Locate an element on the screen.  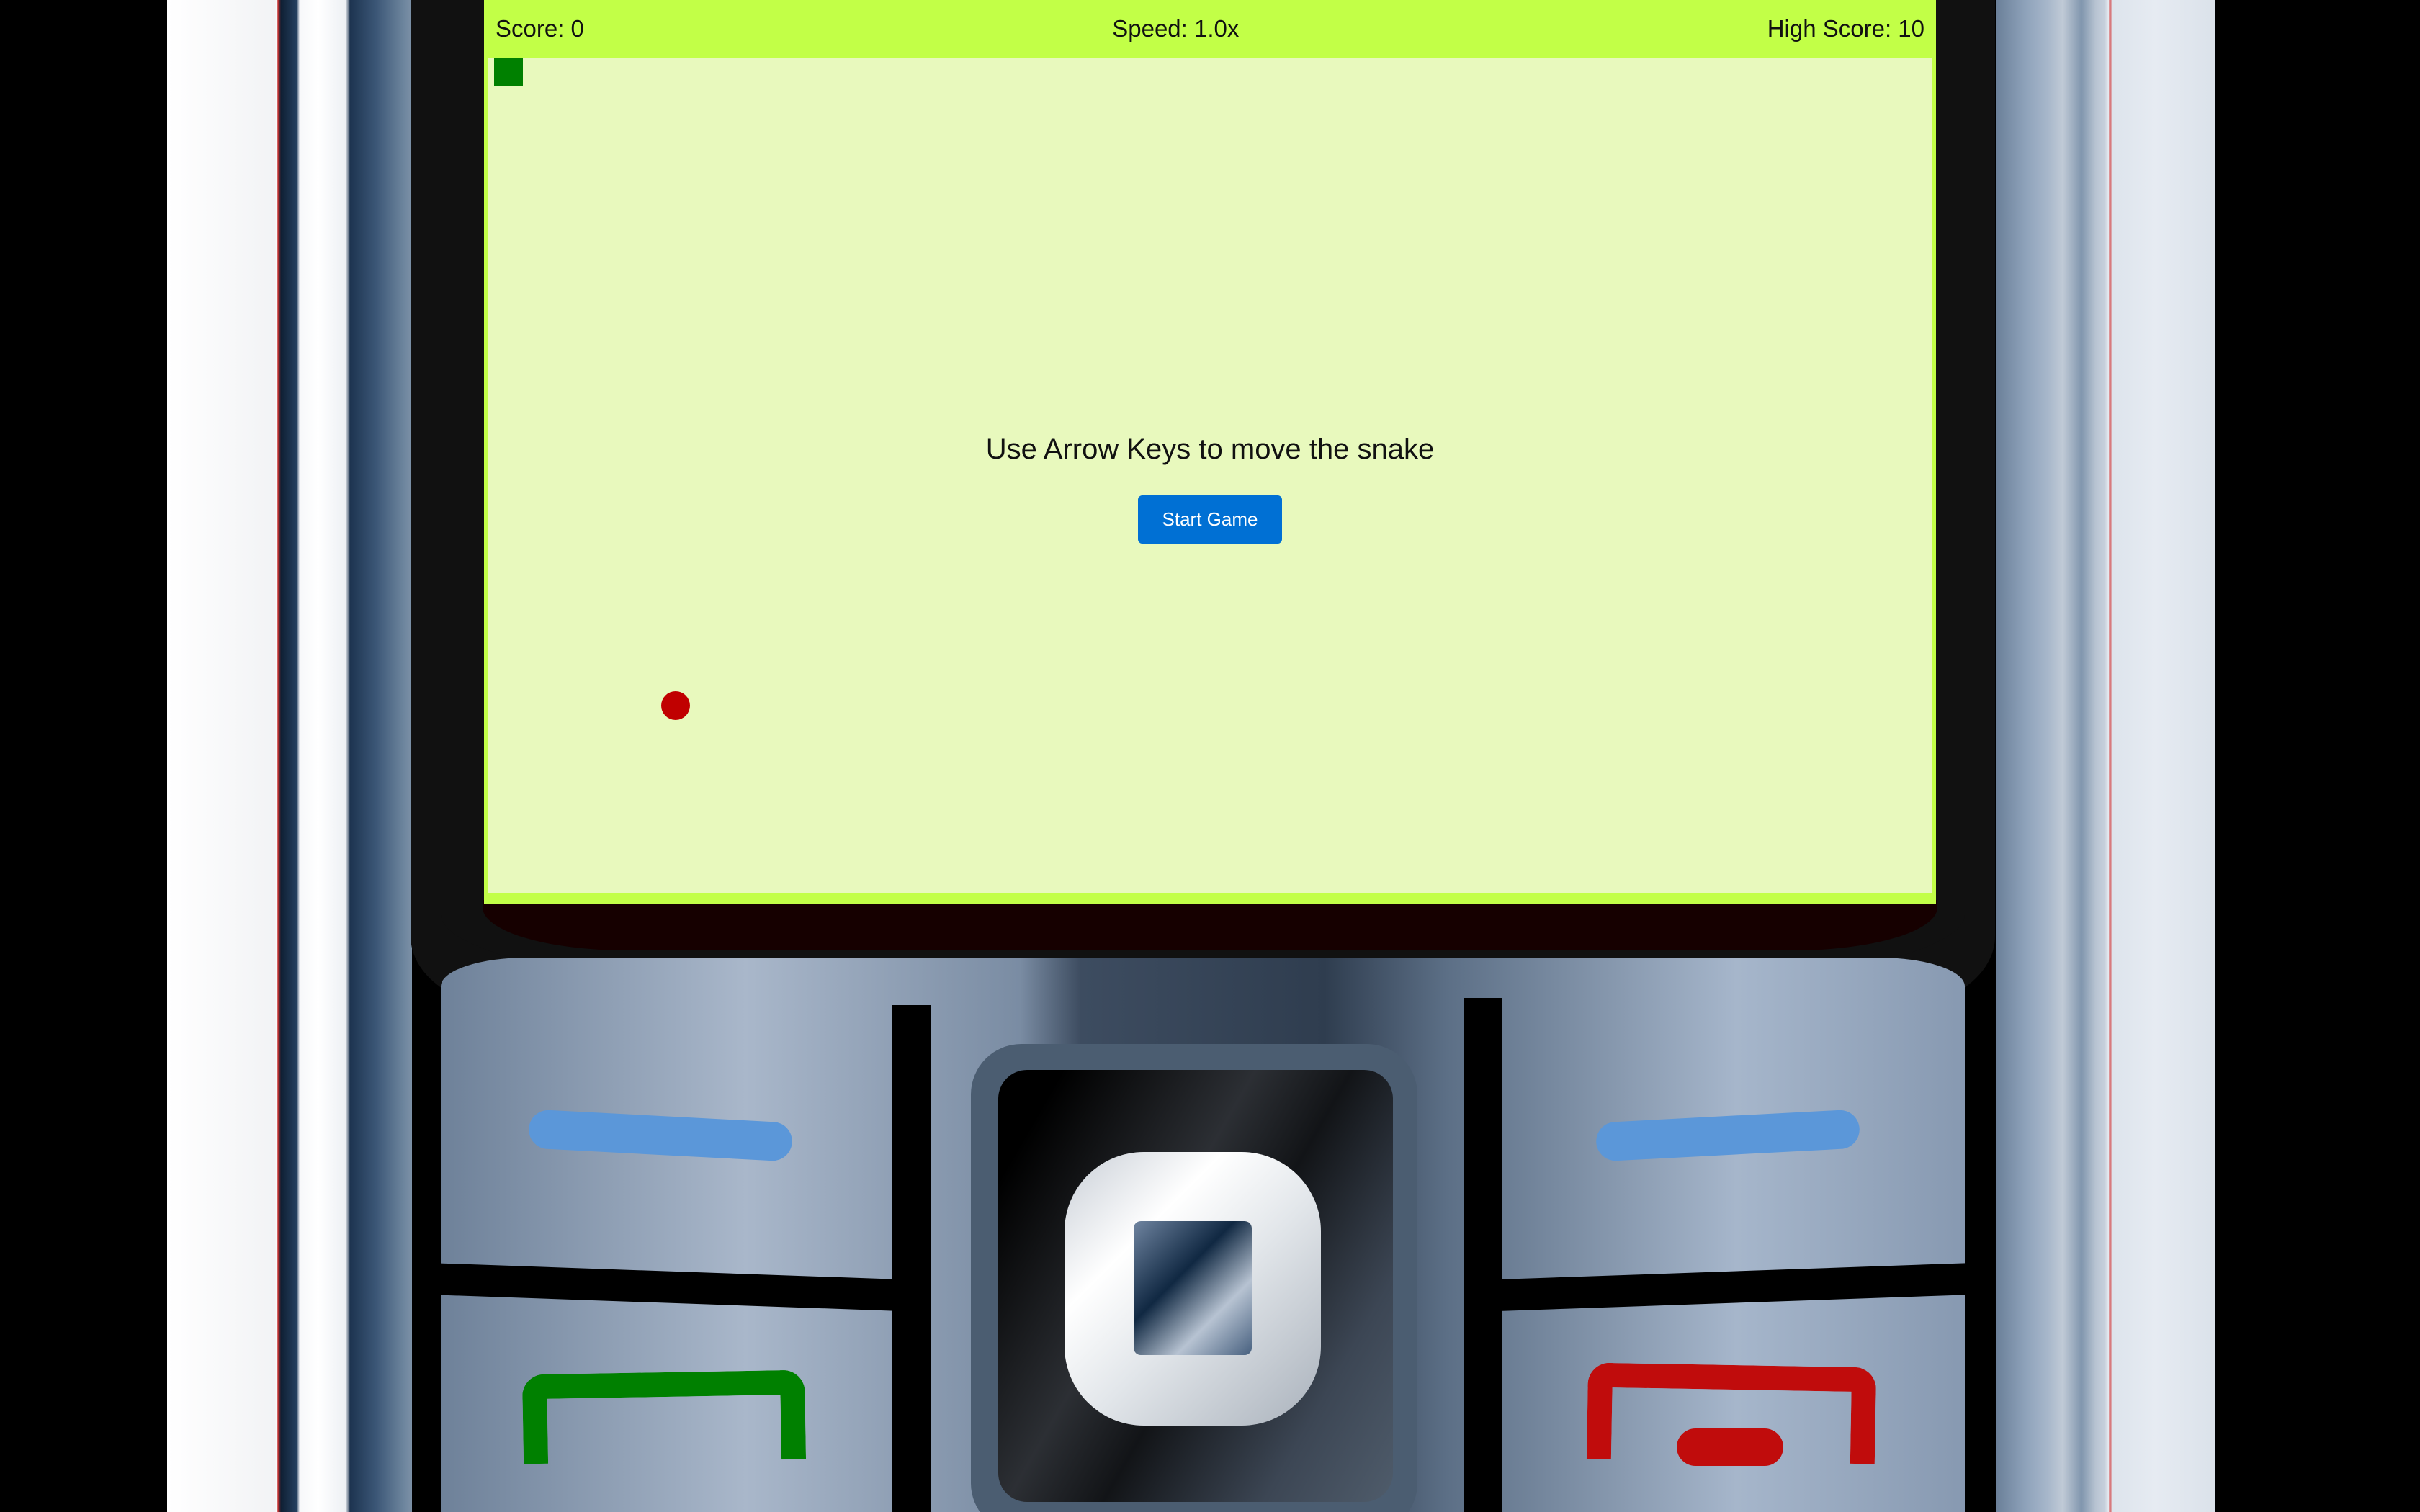
keypad-divider-right is located at coordinates (1483, 1255).